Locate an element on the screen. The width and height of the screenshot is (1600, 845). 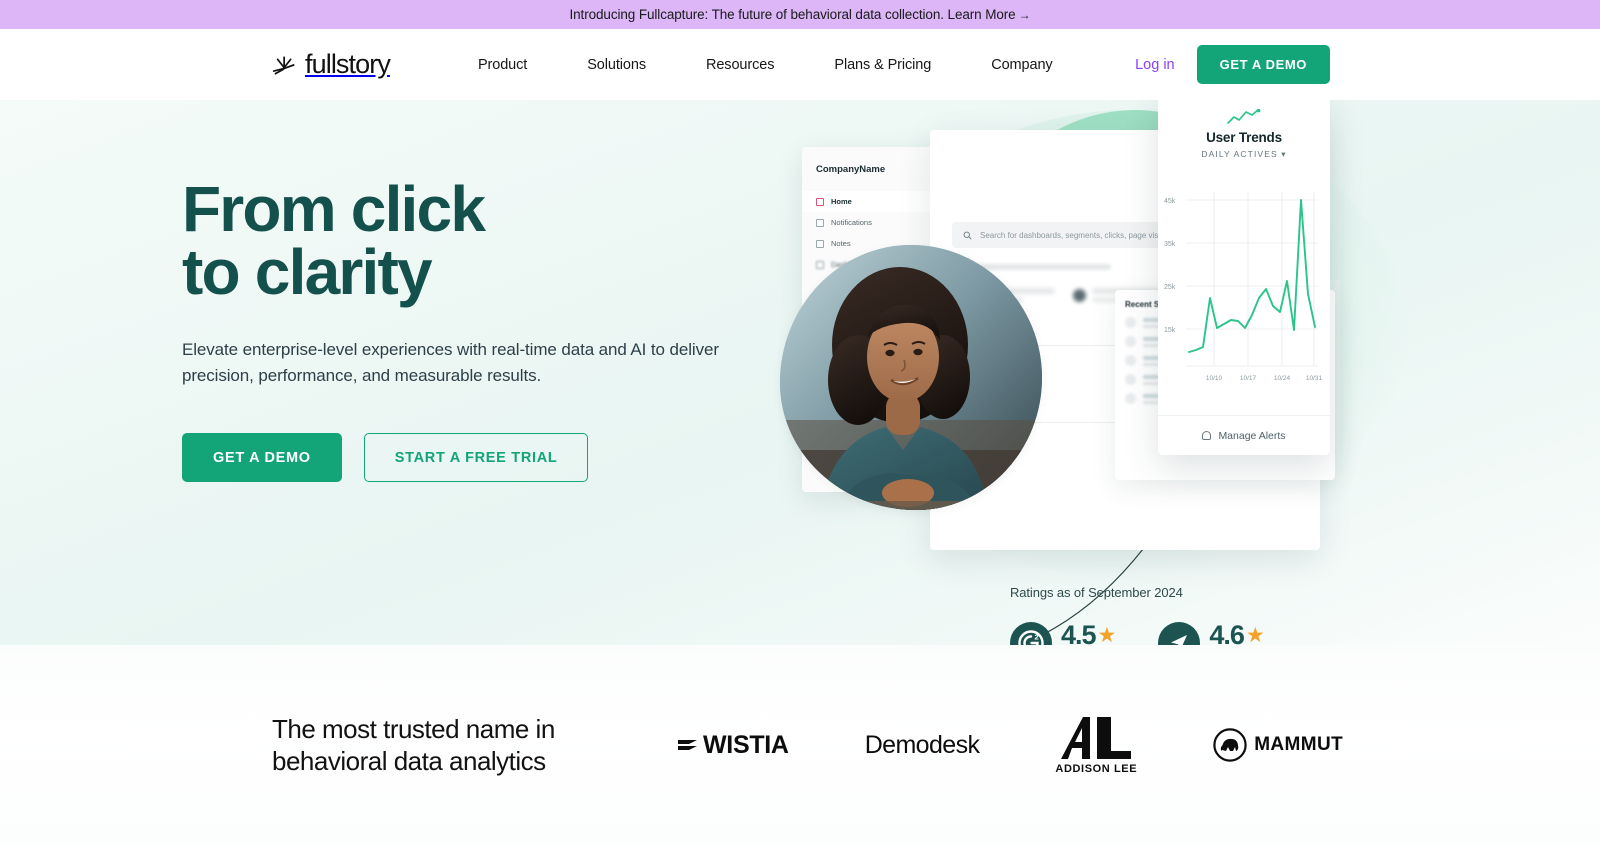
user-trends-line-chart: 45k 35k 25k 15k 10/10 10/17 10/24 10/31 is located at coordinates (1243, 287).